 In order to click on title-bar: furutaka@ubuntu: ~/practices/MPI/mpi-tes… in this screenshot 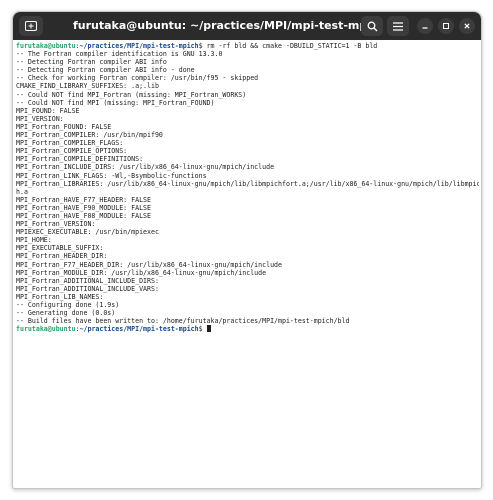, I will do `click(247, 26)`.